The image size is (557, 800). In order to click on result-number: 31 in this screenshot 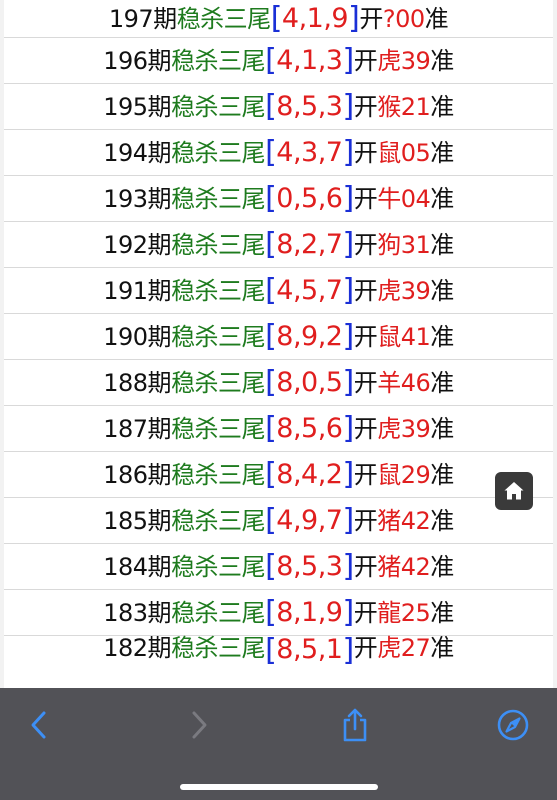, I will do `click(415, 244)`.